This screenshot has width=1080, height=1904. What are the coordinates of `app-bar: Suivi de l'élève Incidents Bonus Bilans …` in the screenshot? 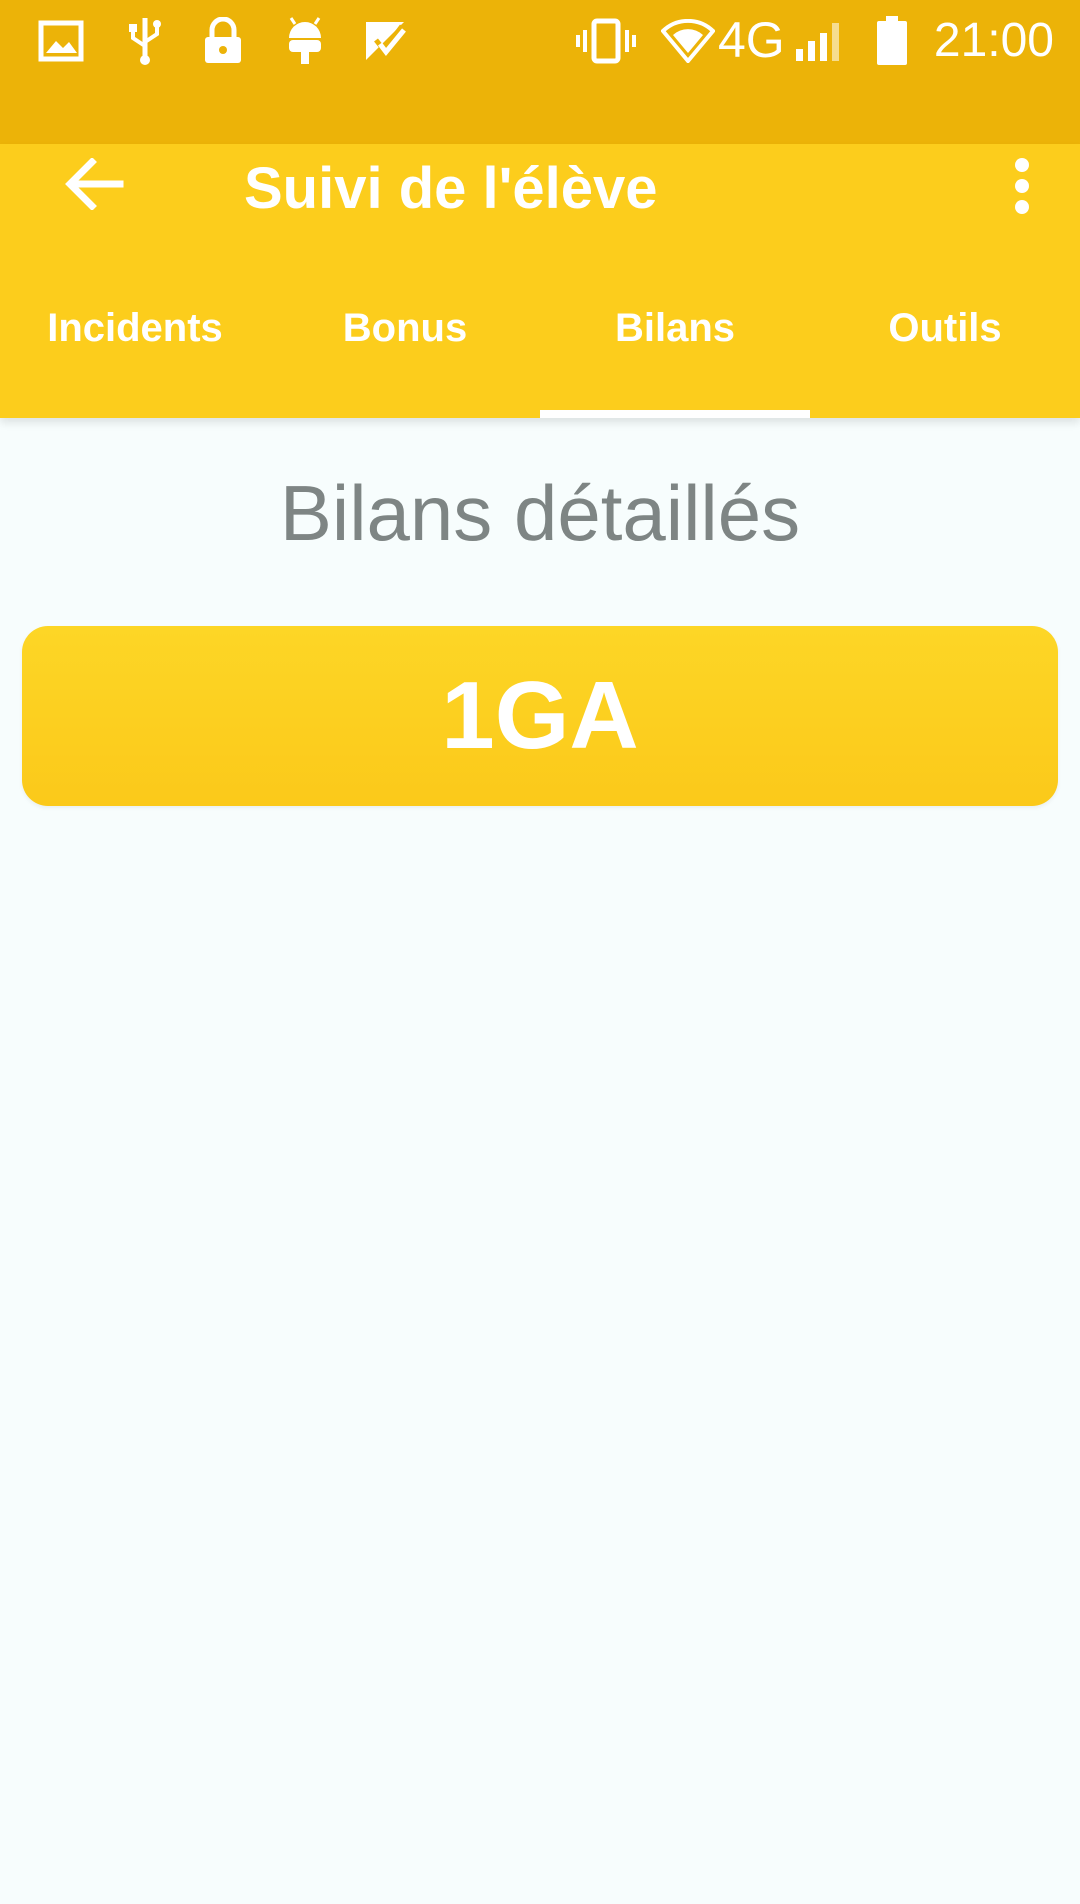 It's located at (540, 281).